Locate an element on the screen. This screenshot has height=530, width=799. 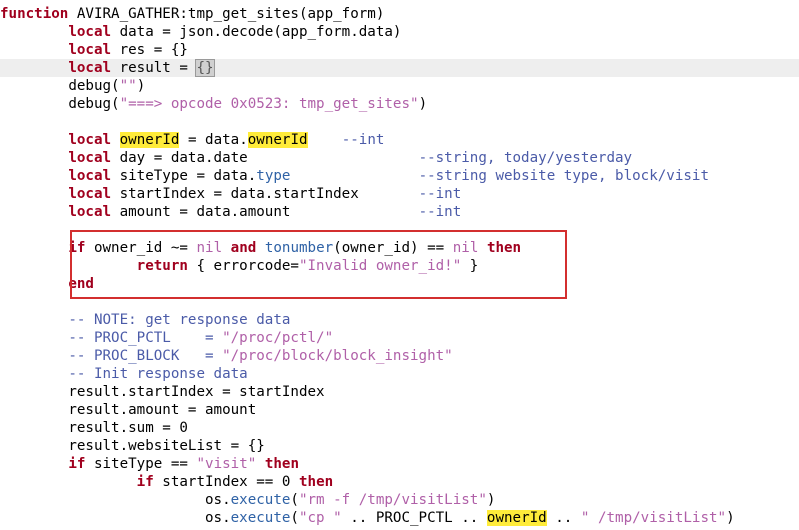
code-line-19: -- PROC_PCTL = "/proc/pctl/" is located at coordinates (399, 338).